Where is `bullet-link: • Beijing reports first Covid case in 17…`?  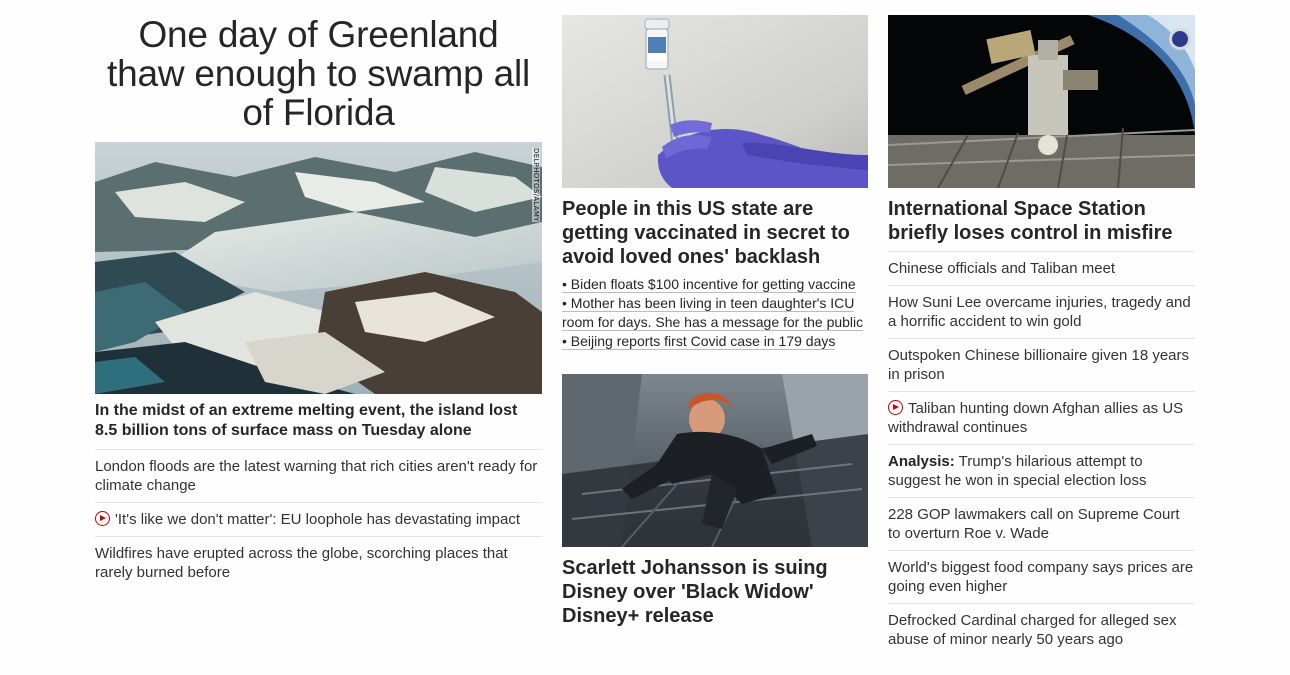
bullet-link: • Beijing reports first Covid case in 17… is located at coordinates (699, 341).